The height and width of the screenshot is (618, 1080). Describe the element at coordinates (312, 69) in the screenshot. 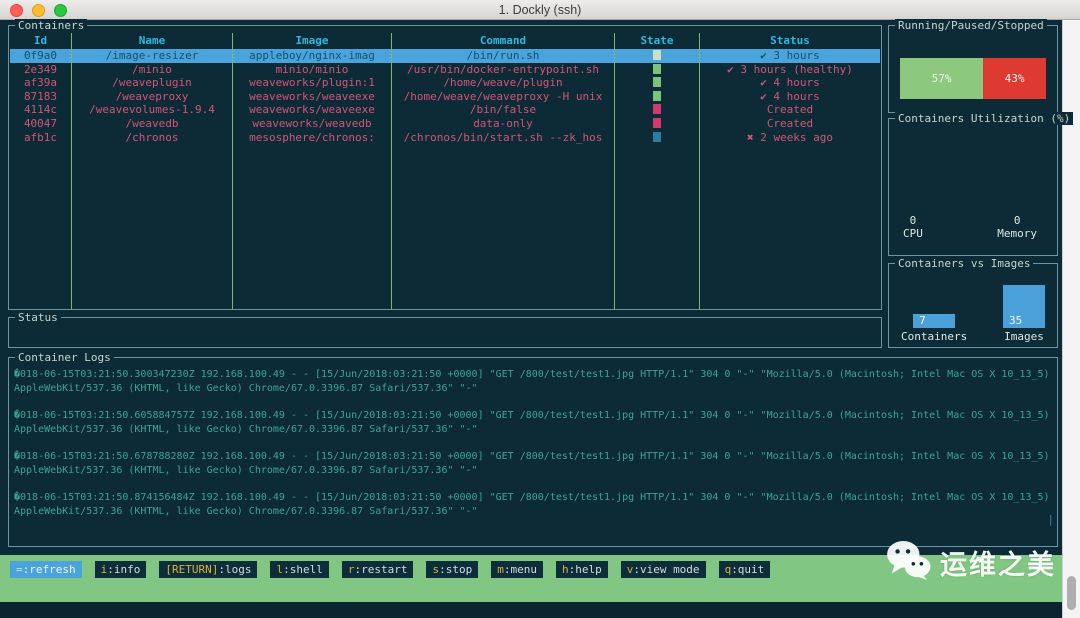

I see `cell-container-image: minio/minio` at that location.